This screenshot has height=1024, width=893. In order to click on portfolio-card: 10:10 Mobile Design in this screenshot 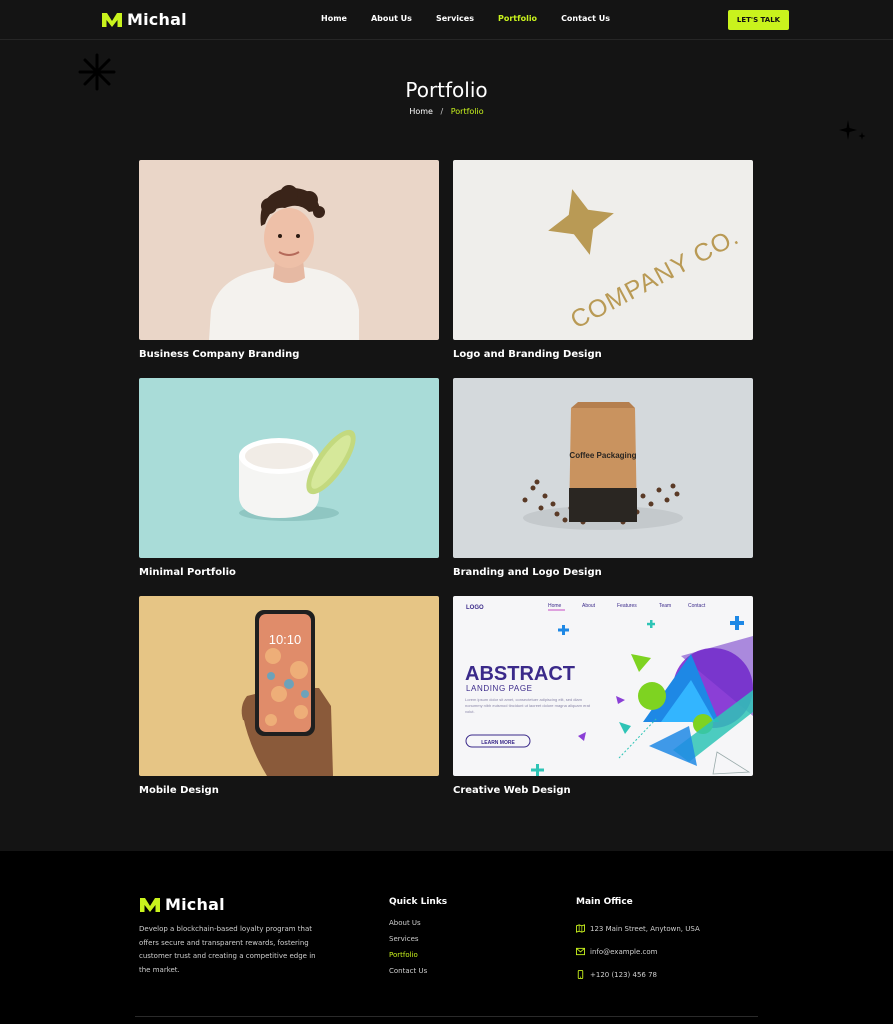, I will do `click(289, 696)`.